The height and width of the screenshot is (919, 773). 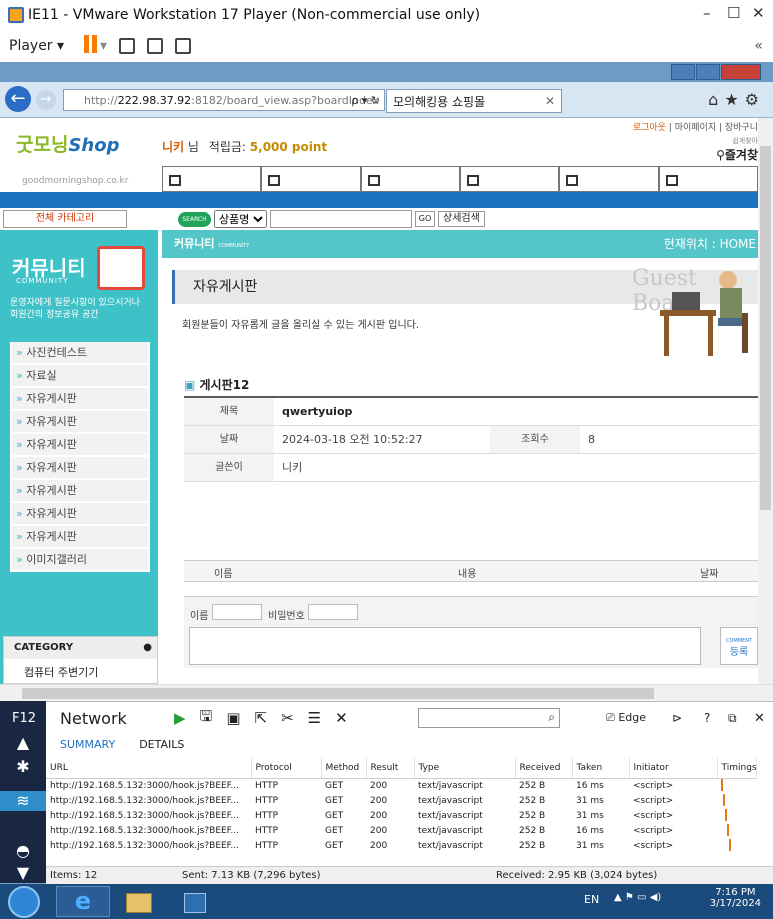 I want to click on location-home: HOME, so click(x=738, y=244).